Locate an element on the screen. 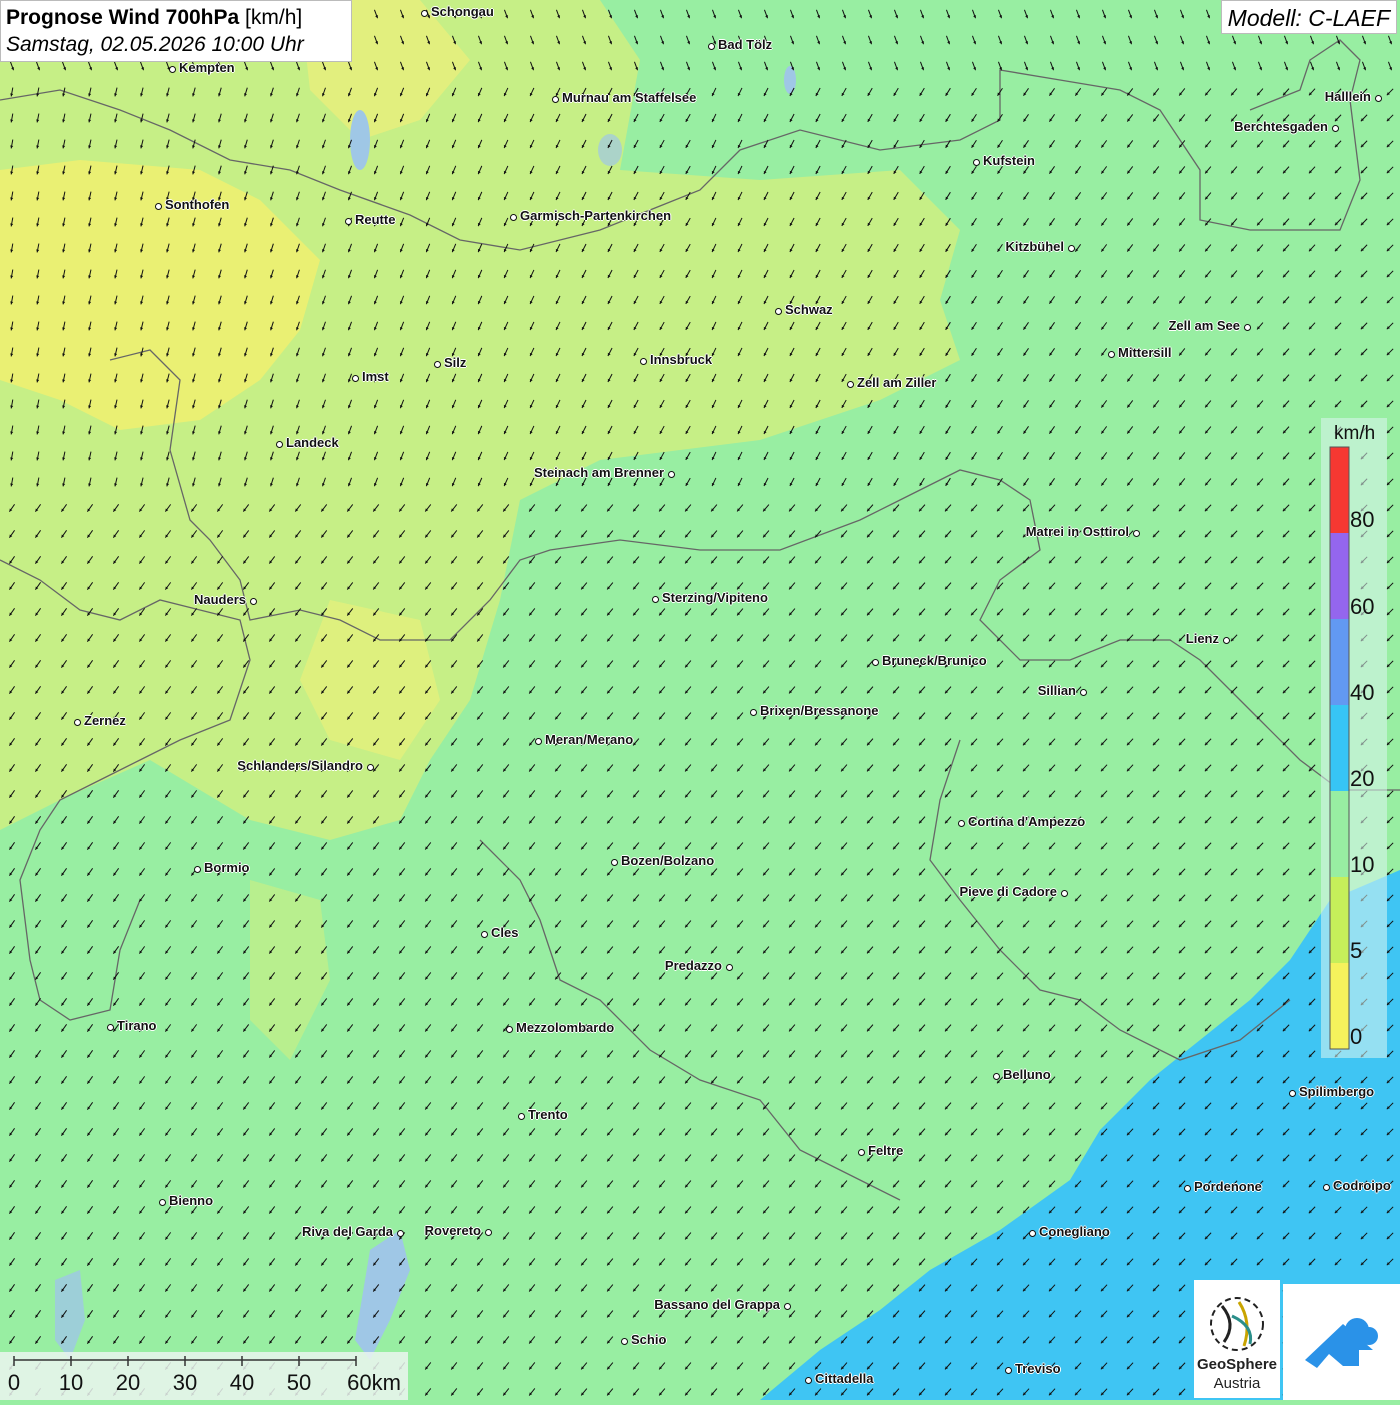 The image size is (1400, 1405). city-label: Landeck is located at coordinates (312, 442).